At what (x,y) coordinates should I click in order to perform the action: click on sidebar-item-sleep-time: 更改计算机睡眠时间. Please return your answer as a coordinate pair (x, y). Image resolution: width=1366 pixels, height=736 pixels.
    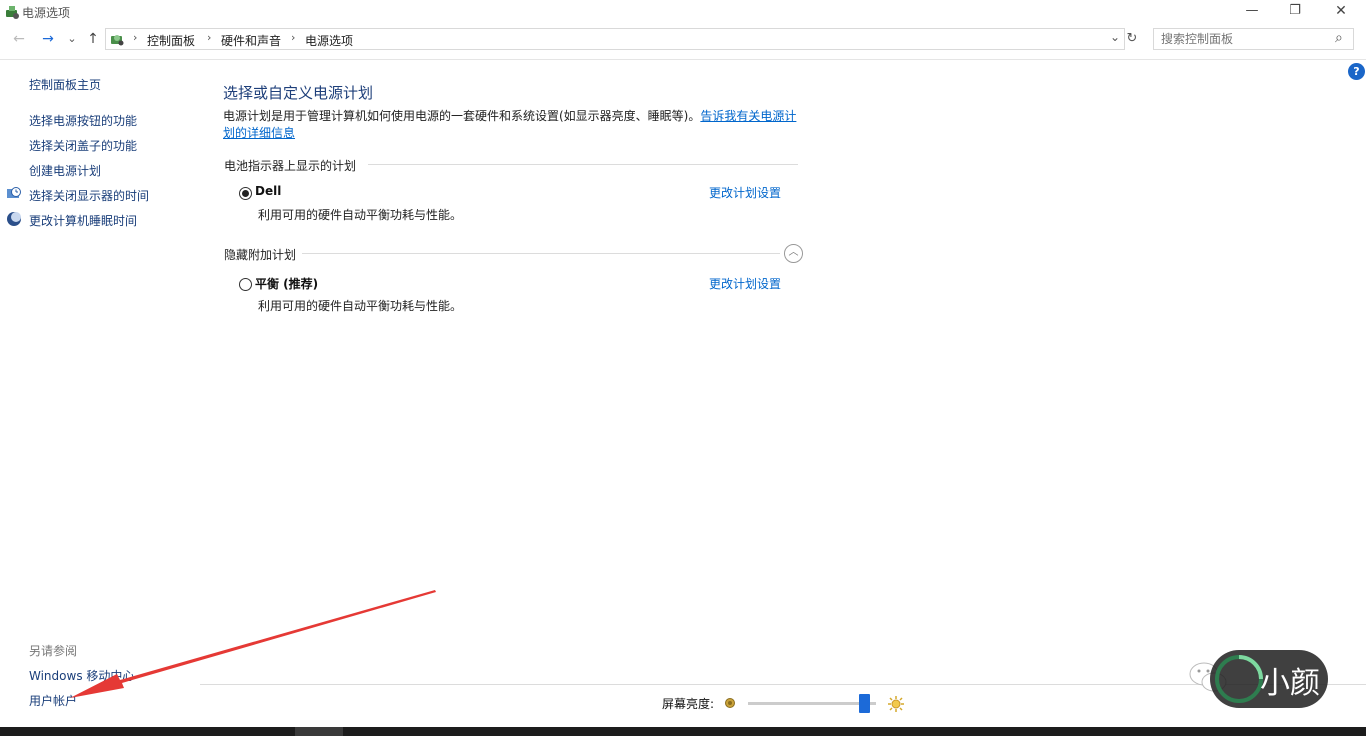
    Looking at the image, I should click on (83, 220).